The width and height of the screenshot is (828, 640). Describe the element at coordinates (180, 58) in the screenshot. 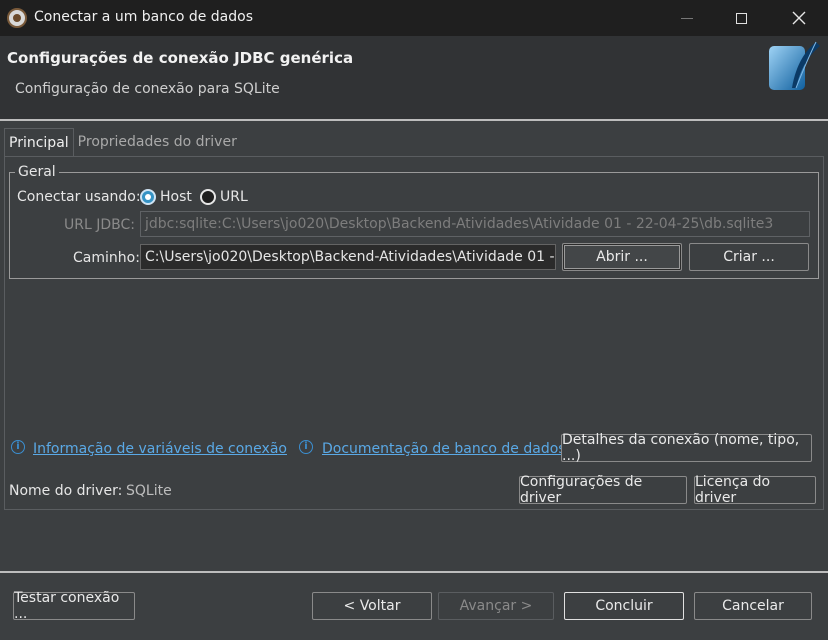

I see `page-title: Configurações de conexão JDBC genérica` at that location.